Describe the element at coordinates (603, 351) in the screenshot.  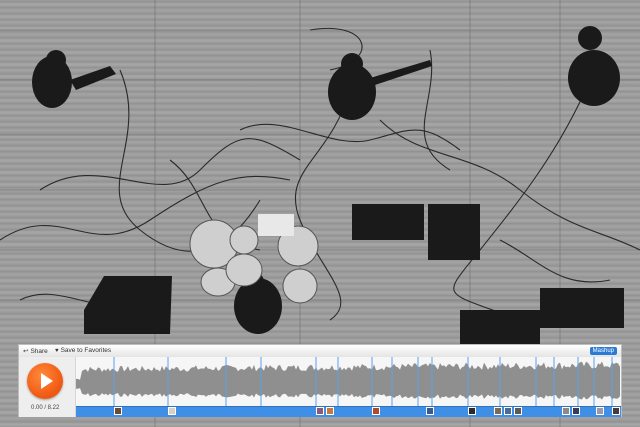
I see `mashup-badge: Mashup` at that location.